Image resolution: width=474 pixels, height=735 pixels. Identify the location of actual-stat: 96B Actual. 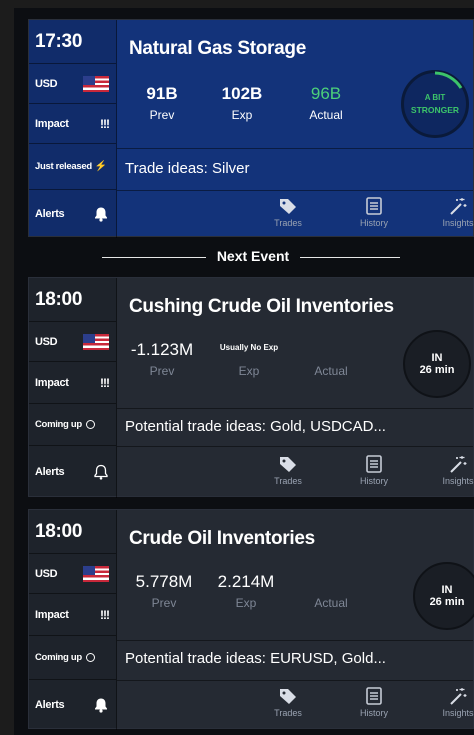
(326, 103).